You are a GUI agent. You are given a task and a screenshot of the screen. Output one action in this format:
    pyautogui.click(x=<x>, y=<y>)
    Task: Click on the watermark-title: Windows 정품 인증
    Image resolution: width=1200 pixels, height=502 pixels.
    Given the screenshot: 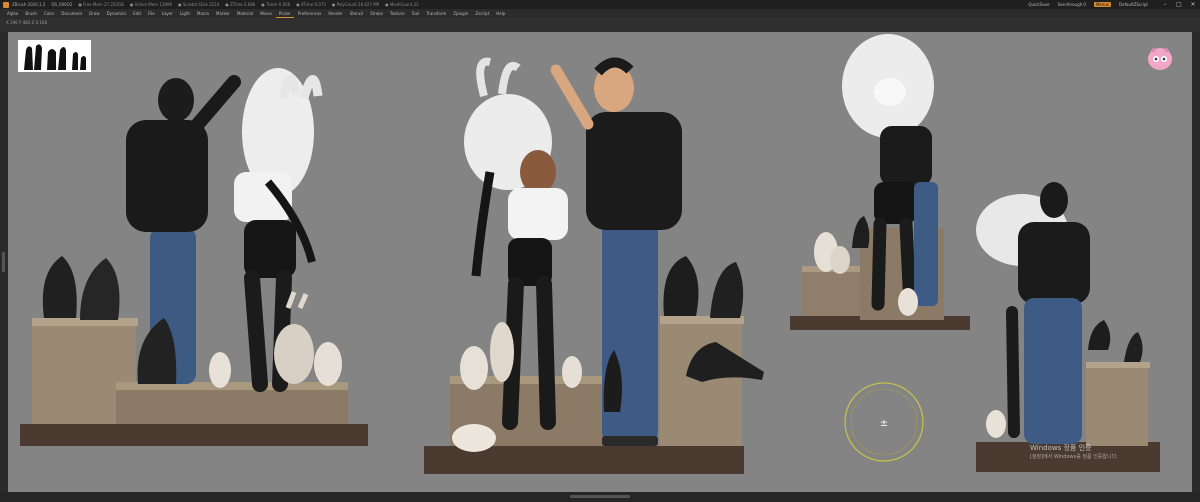 What is the action you would take?
    pyautogui.click(x=1061, y=448)
    